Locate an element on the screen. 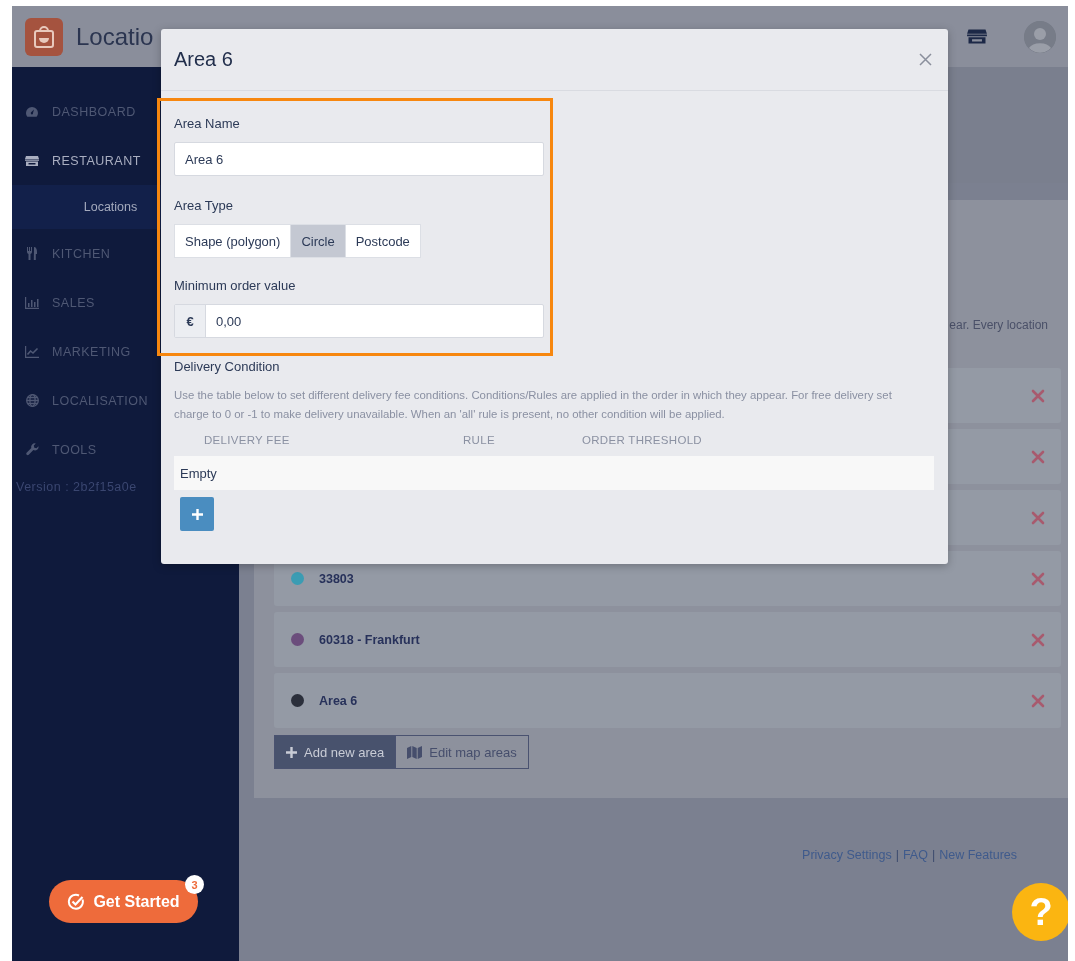 The height and width of the screenshot is (961, 1075). line-chart-icon is located at coordinates (32, 351).